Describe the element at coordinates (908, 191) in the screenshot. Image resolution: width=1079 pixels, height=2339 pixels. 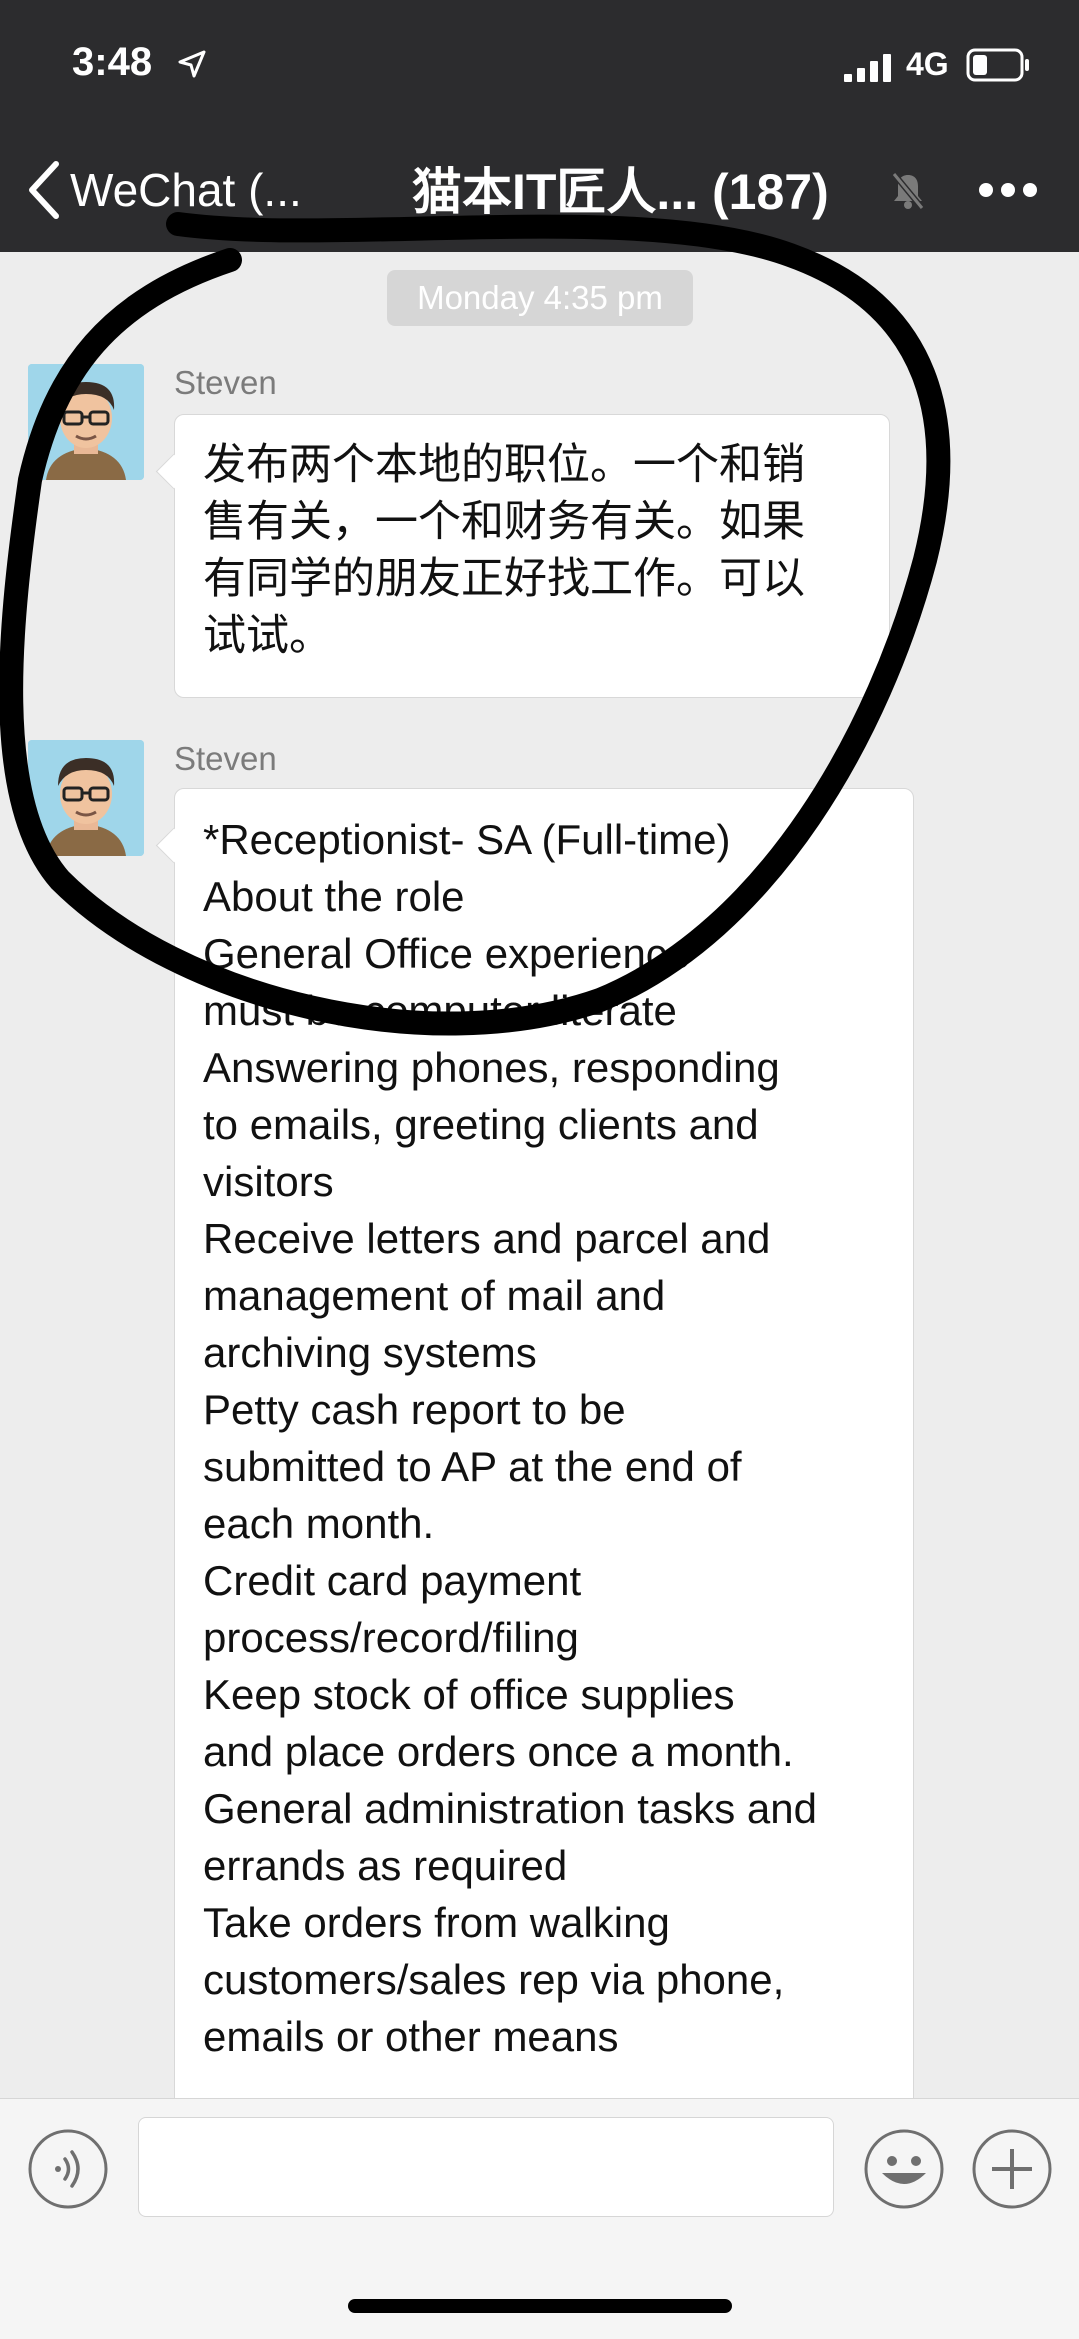
I see `bell-muted-icon` at that location.